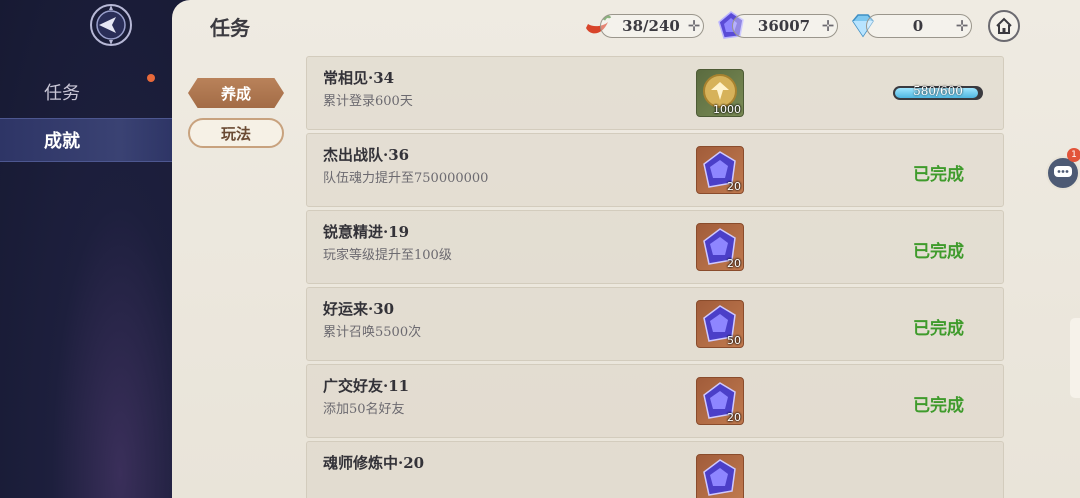  I want to click on progress-text: 580/600, so click(938, 91).